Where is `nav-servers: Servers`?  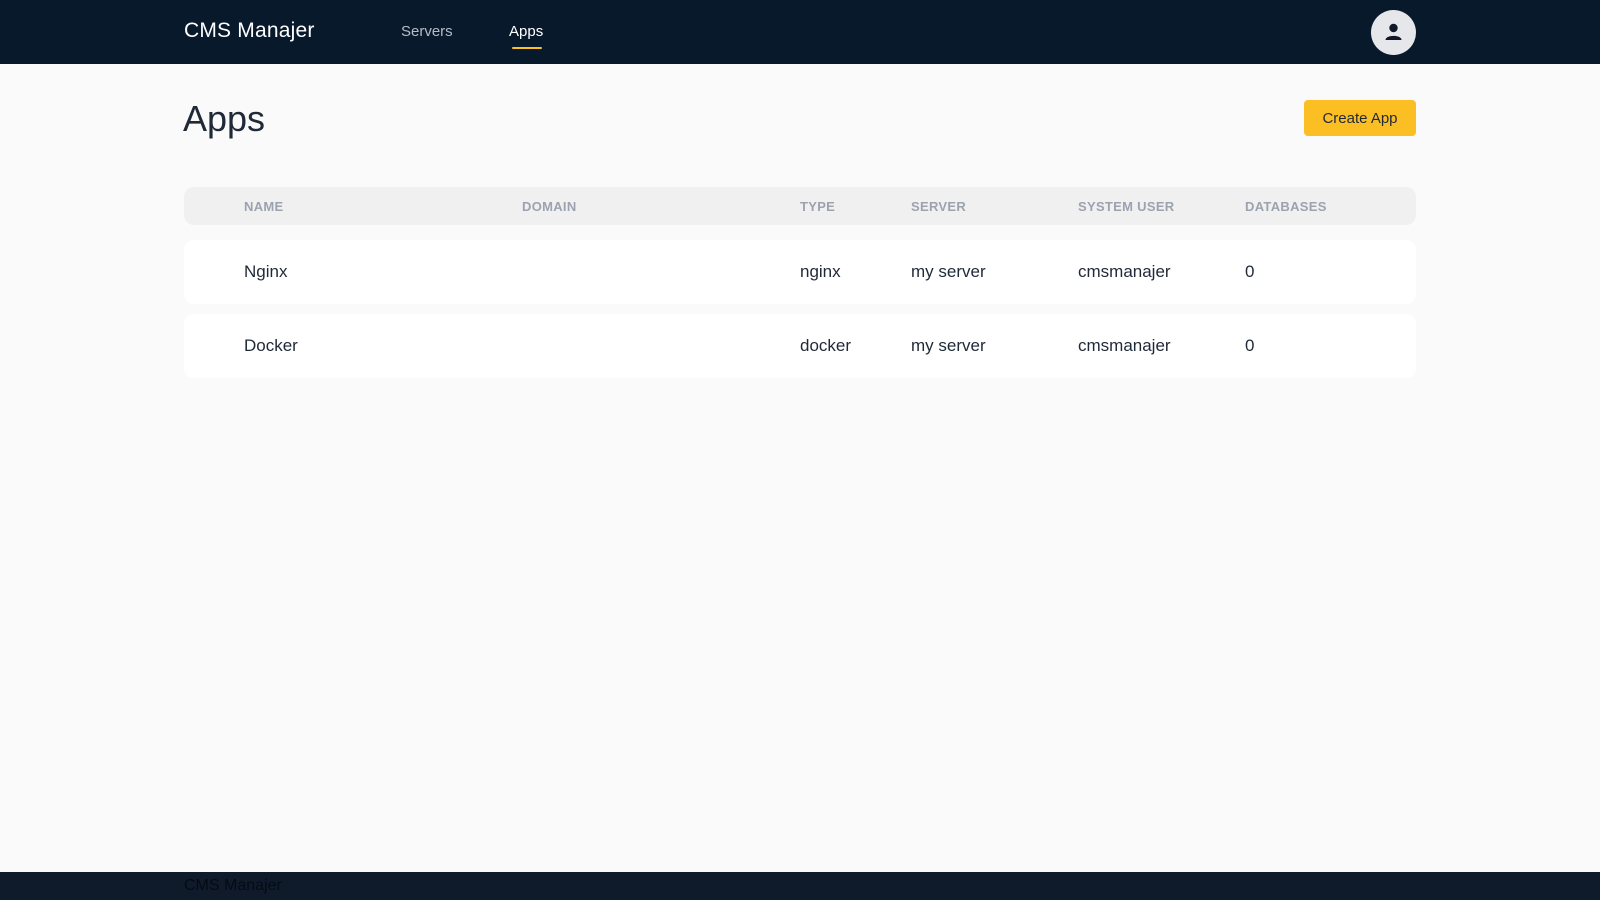 nav-servers: Servers is located at coordinates (427, 31).